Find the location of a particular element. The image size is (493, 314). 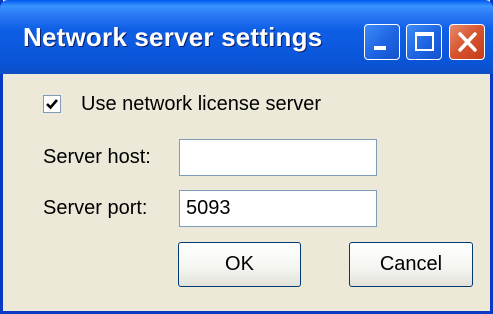

checkmark-icon is located at coordinates (52, 104).